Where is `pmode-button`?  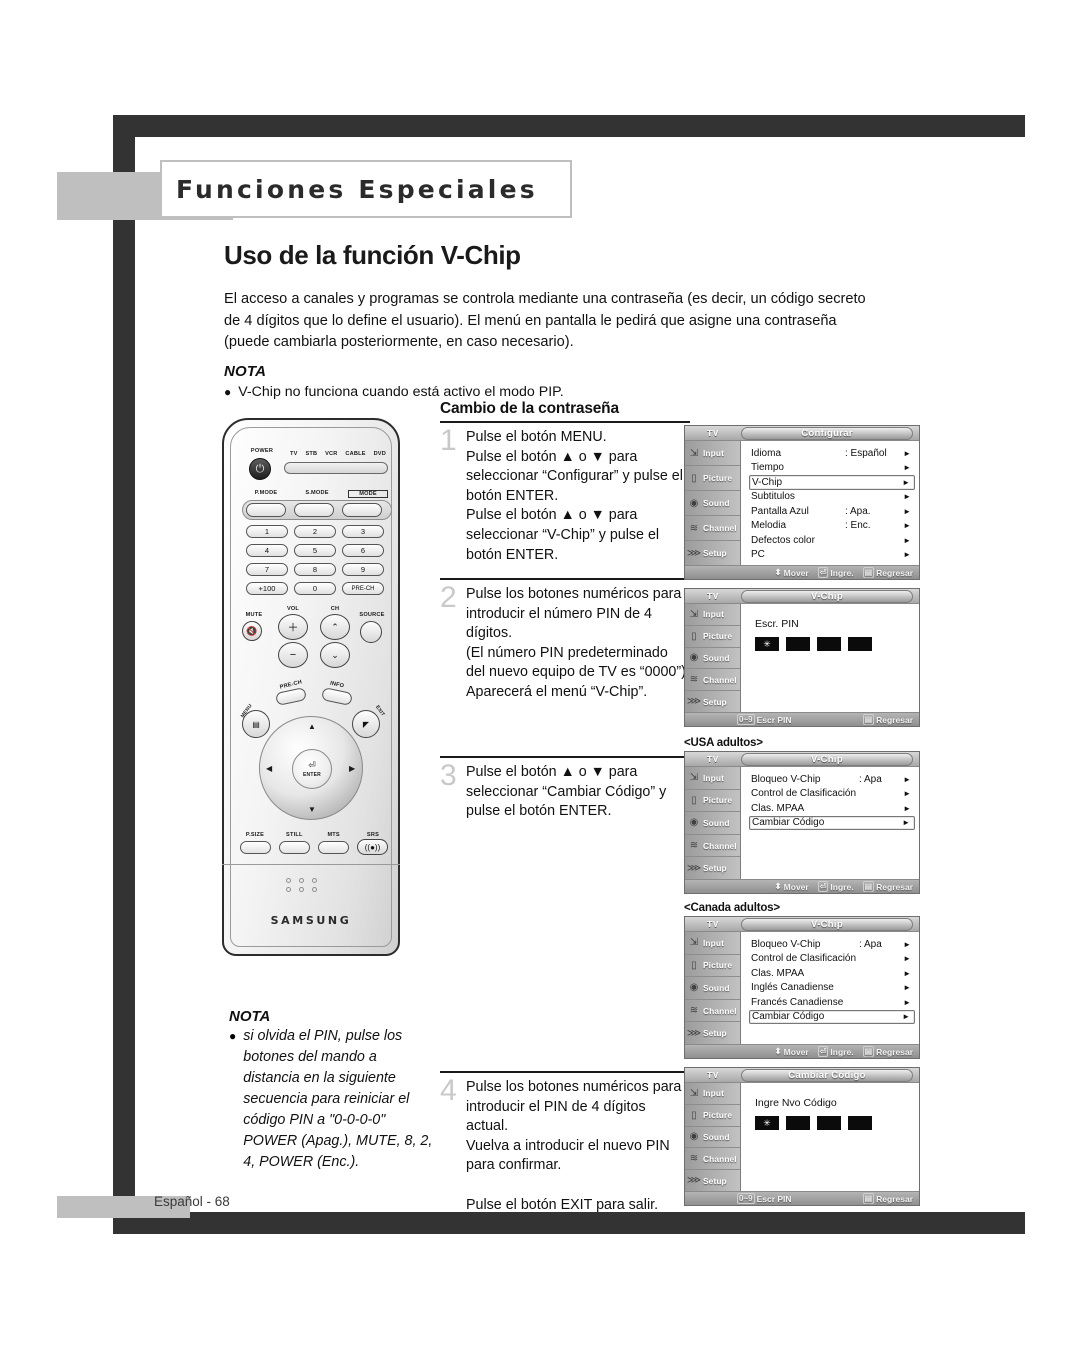
pmode-button is located at coordinates (266, 510).